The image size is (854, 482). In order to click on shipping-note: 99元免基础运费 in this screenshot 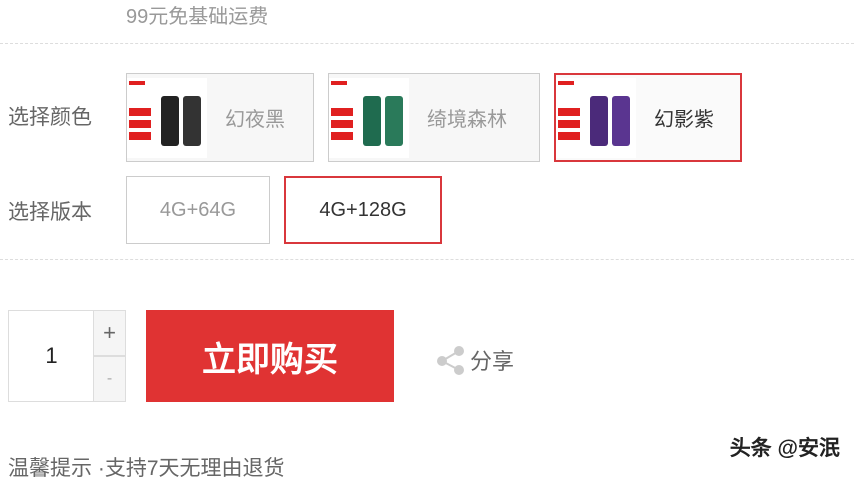, I will do `click(197, 17)`.